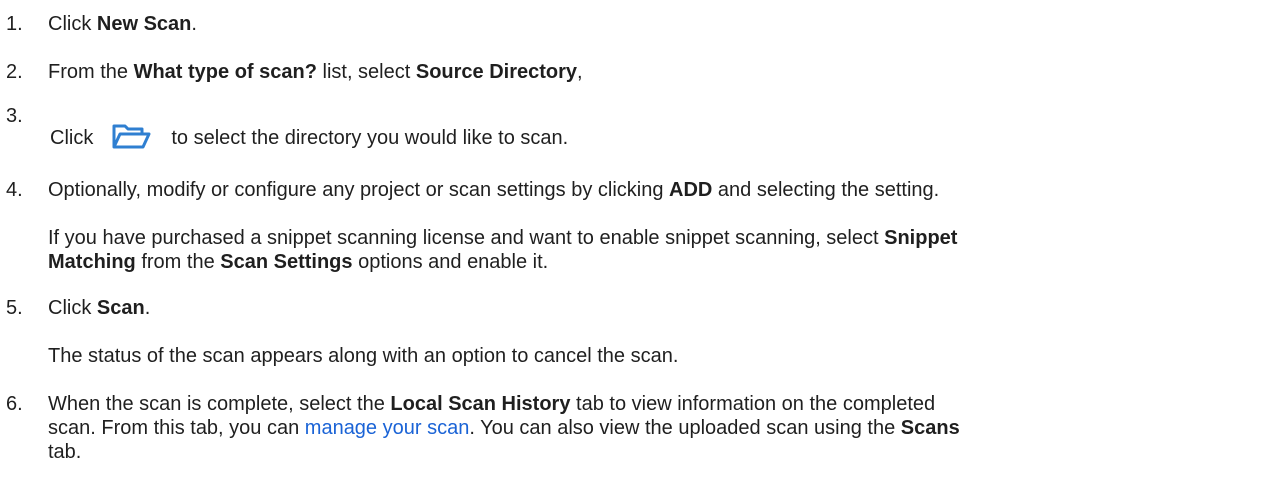 This screenshot has width=1280, height=487. Describe the element at coordinates (286, 262) in the screenshot. I see `scan-settings-term: Scan Settings` at that location.